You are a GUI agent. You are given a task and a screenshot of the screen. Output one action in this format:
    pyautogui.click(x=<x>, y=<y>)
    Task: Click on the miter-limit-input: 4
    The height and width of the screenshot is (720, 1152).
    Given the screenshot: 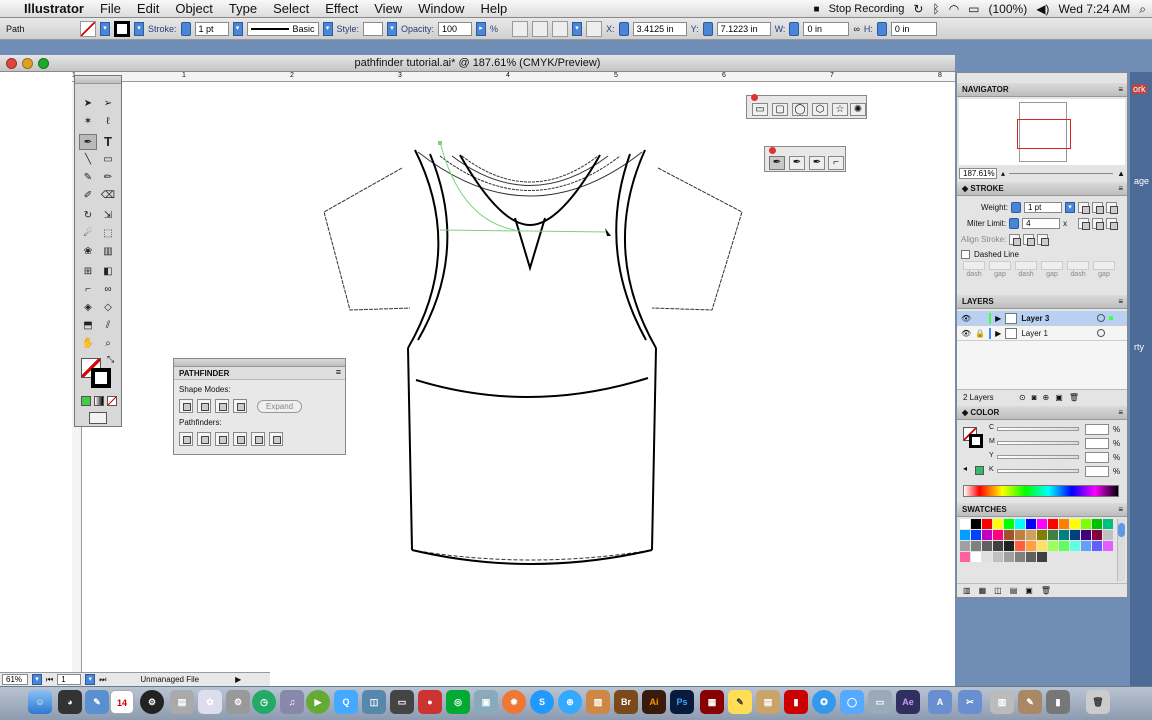 What is the action you would take?
    pyautogui.click(x=1041, y=223)
    